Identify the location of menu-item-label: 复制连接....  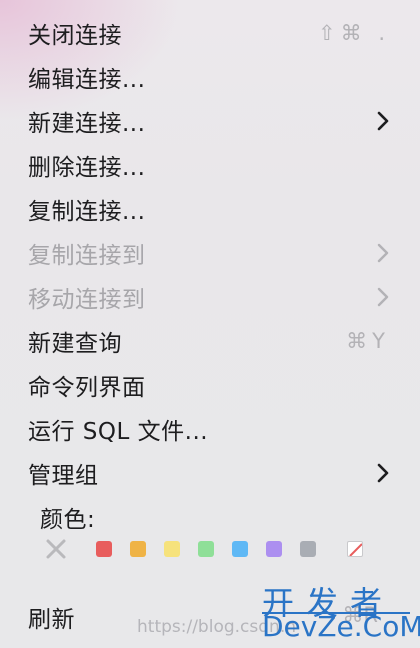
(87, 212).